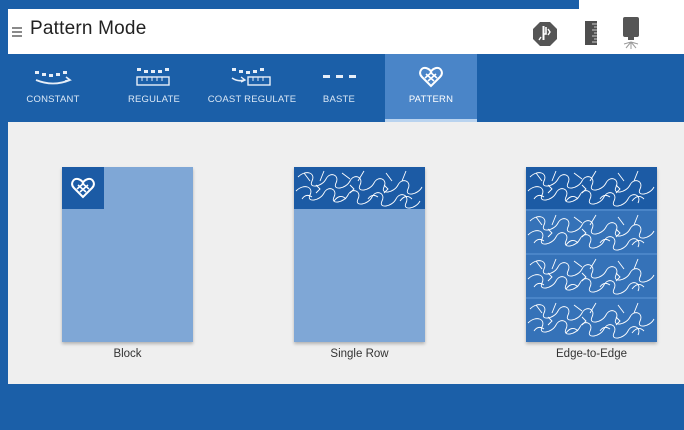  Describe the element at coordinates (127, 354) in the screenshot. I see `block-label: Block` at that location.